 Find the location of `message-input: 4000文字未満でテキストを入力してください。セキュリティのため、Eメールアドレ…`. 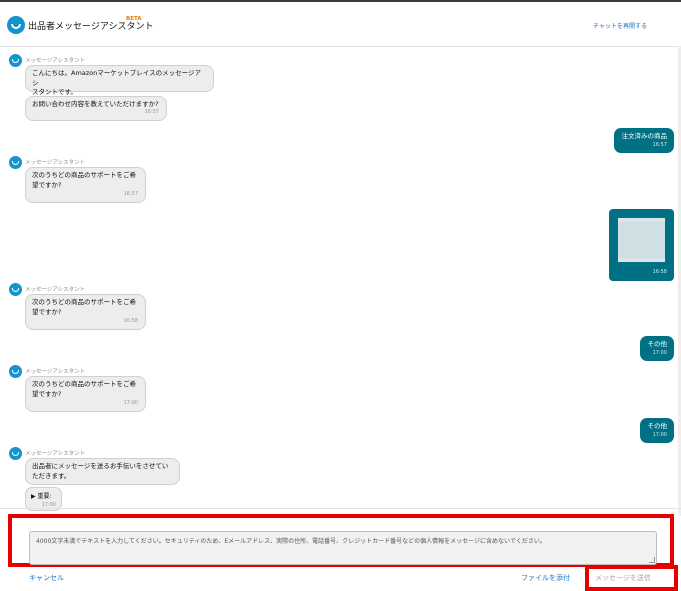

message-input: 4000文字未満でテキストを入力してください。セキュリティのため、Eメールアドレ… is located at coordinates (343, 548).